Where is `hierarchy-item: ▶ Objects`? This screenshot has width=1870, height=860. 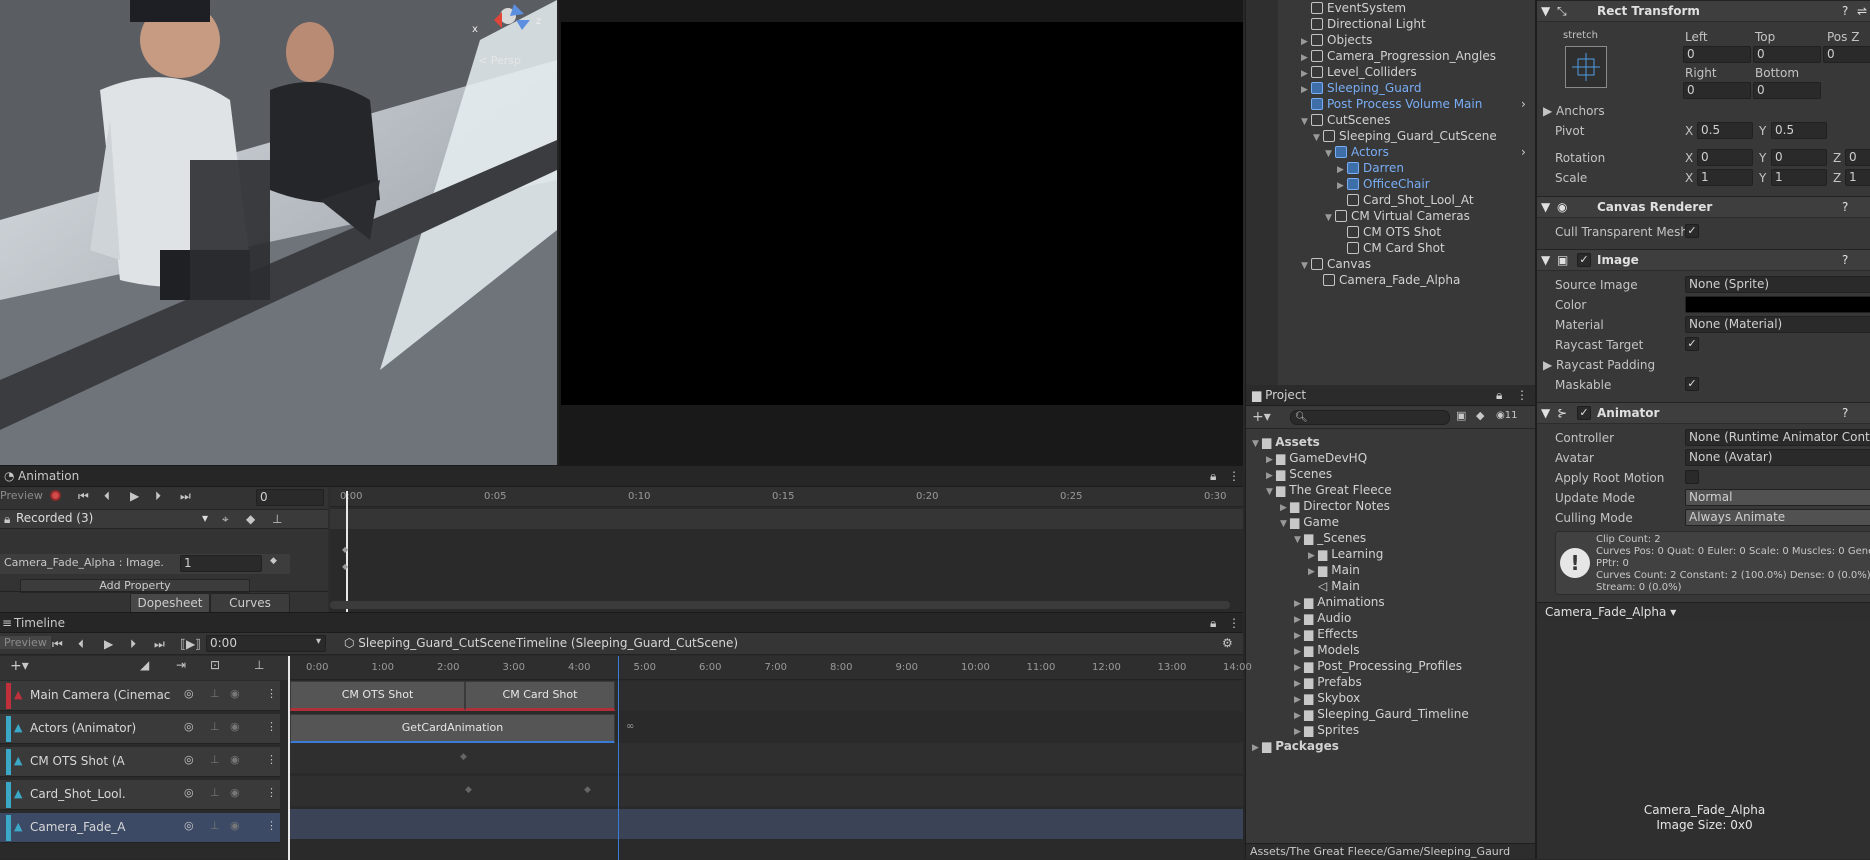 hierarchy-item: ▶ Objects is located at coordinates (1336, 40).